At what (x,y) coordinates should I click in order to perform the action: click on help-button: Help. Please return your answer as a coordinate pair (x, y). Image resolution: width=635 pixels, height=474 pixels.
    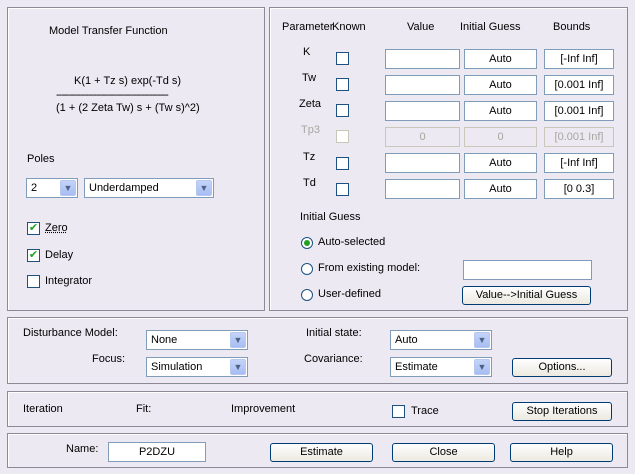
    Looking at the image, I should click on (561, 452).